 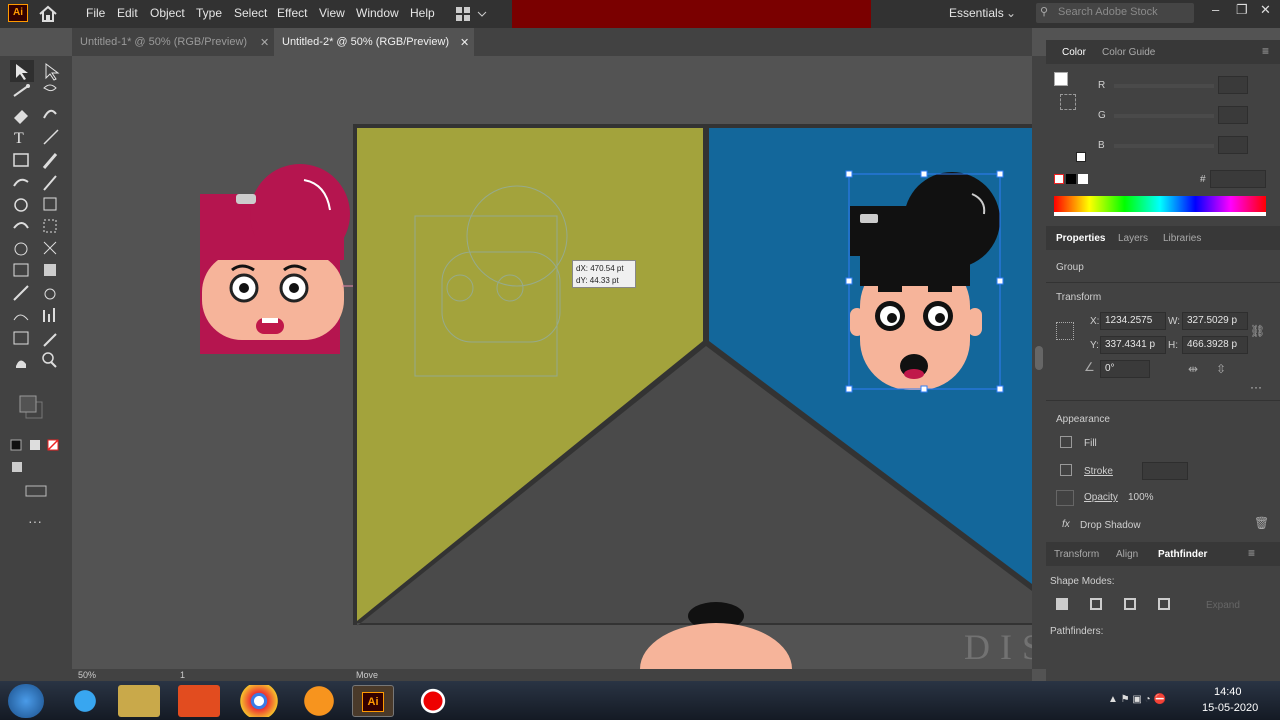 What do you see at coordinates (292, 13) in the screenshot?
I see `menu-effect: Effect` at bounding box center [292, 13].